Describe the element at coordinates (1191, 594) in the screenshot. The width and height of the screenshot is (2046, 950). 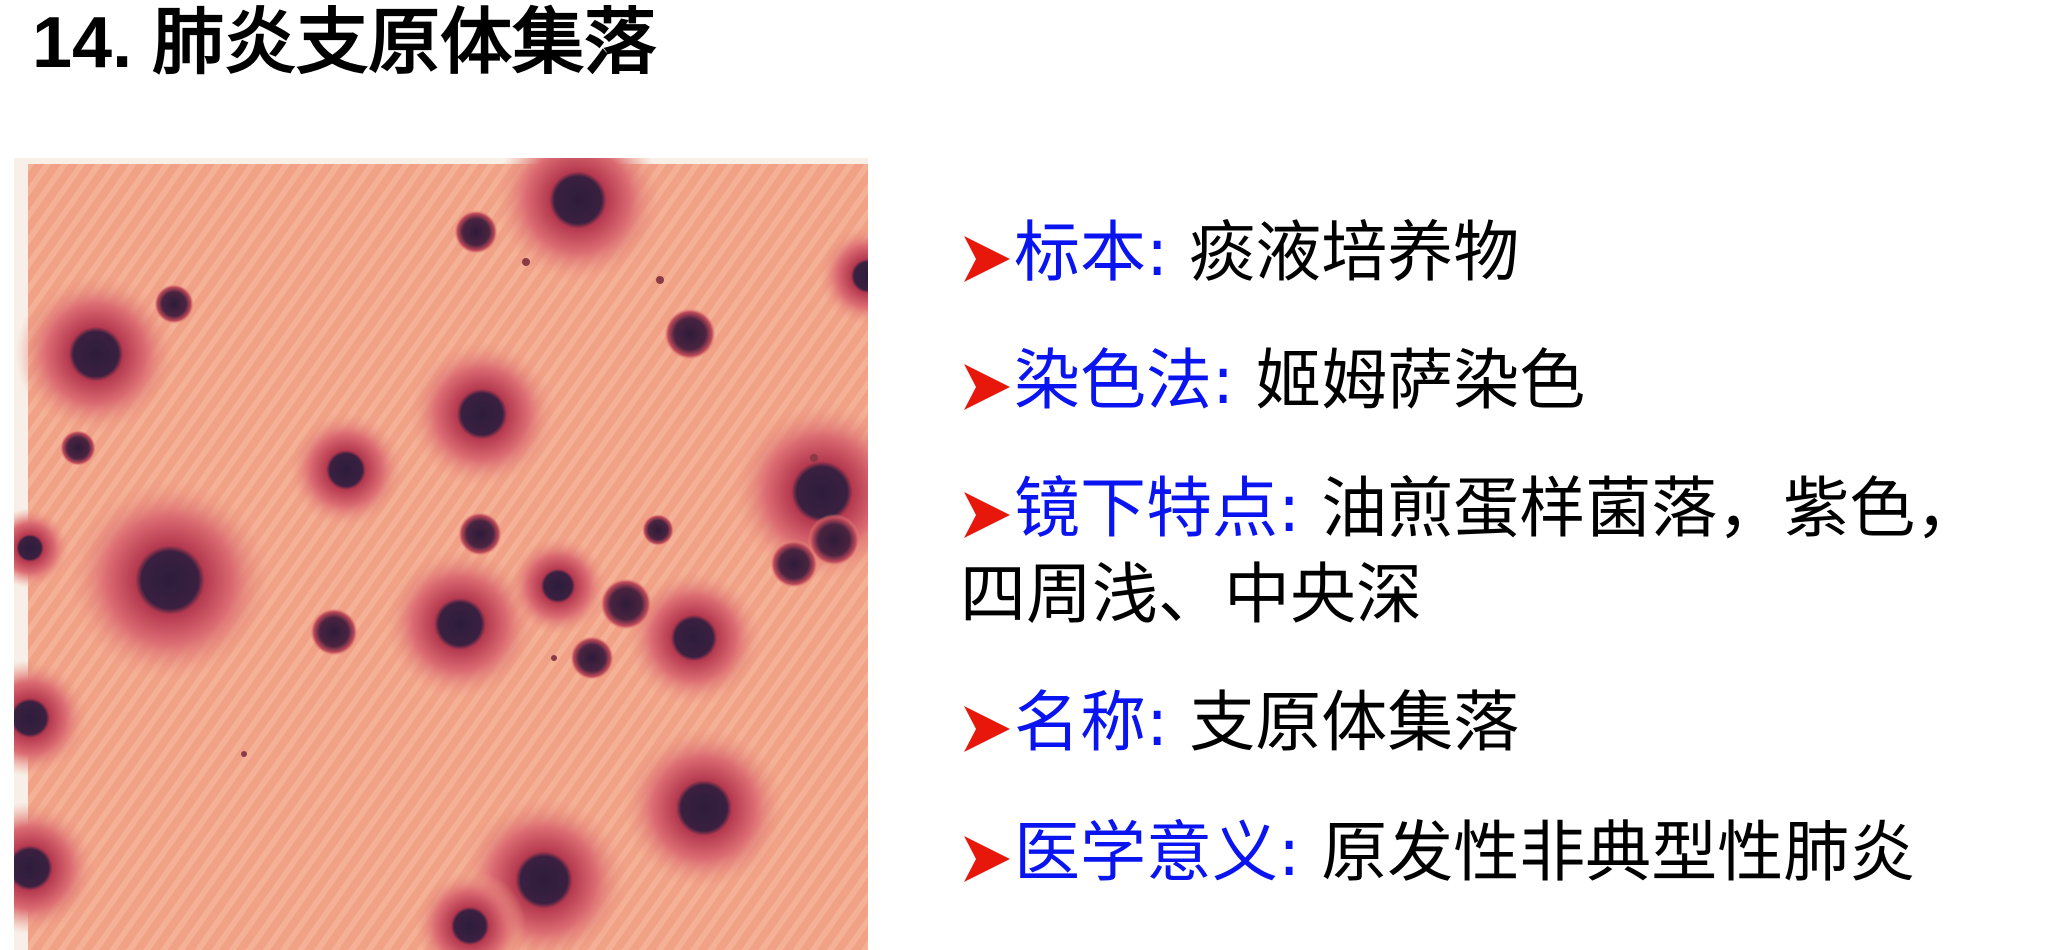
I see `bullet-text-continuation: 四周浅、中央深` at that location.